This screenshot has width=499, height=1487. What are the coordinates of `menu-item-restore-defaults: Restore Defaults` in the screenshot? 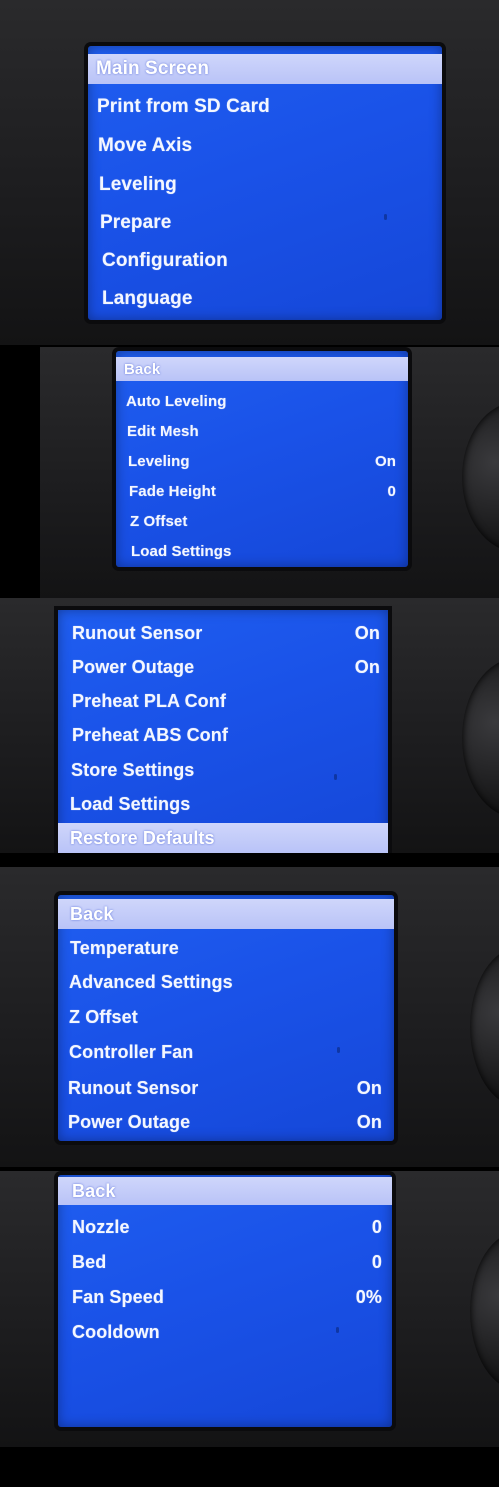 It's located at (223, 838).